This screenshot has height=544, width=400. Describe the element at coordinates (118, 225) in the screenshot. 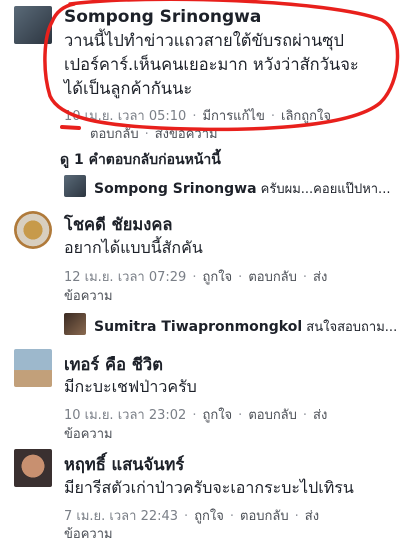

I see `comment-author: โชคดี ชัยมงคล` at that location.